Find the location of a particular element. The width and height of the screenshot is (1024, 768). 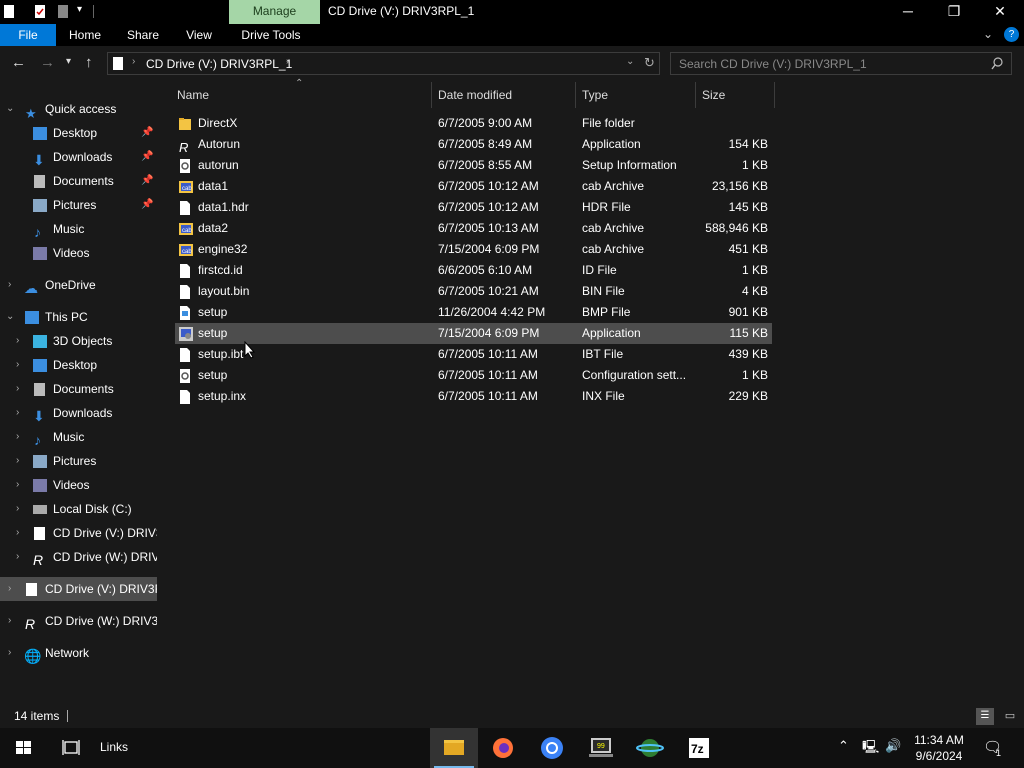

tab-drive-tools: Drive Tools is located at coordinates (271, 35).